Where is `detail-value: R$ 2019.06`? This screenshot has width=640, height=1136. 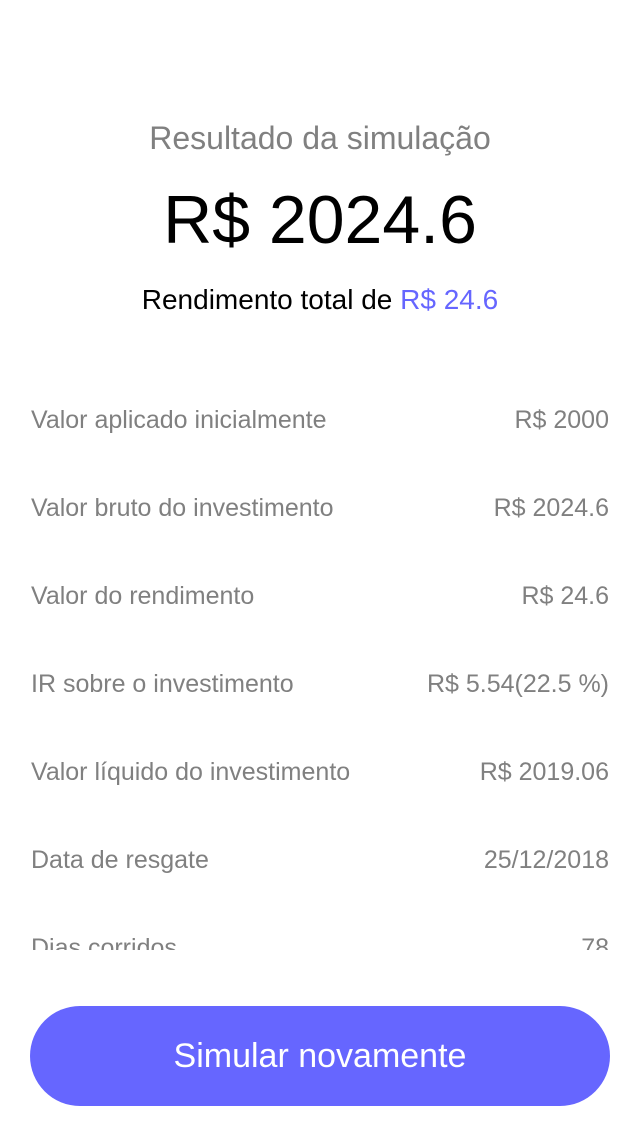
detail-value: R$ 2019.06 is located at coordinates (544, 771).